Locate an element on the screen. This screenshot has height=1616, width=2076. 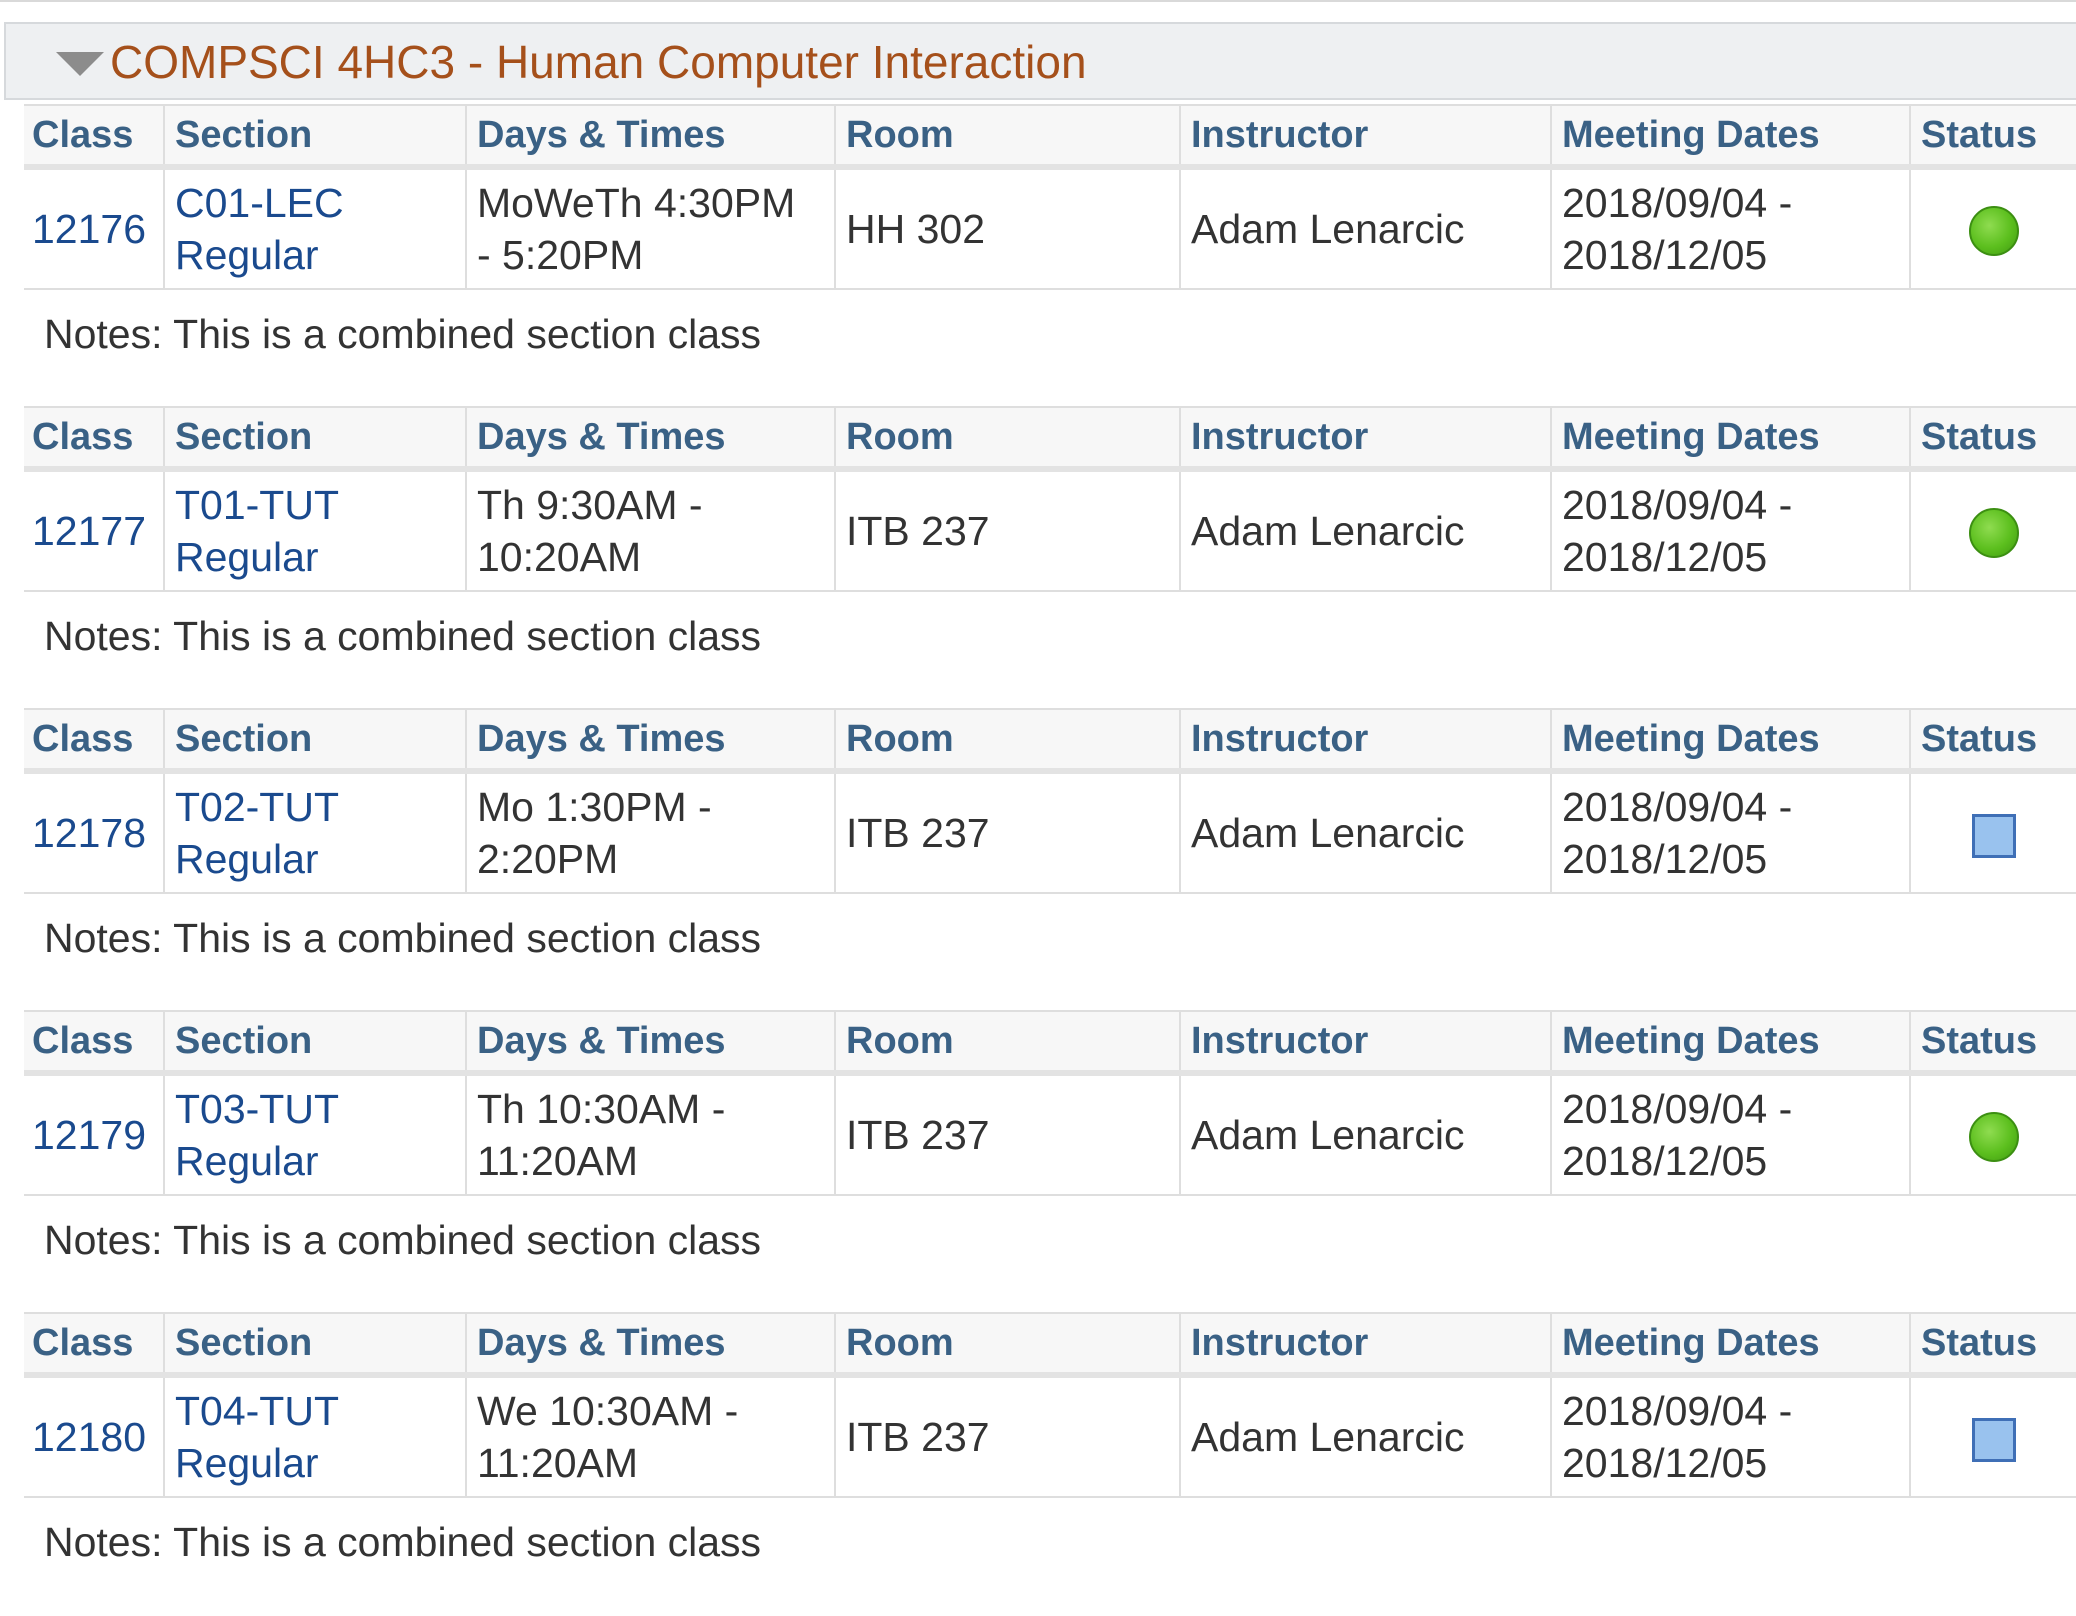
class-number: 12179 is located at coordinates (89, 1135).